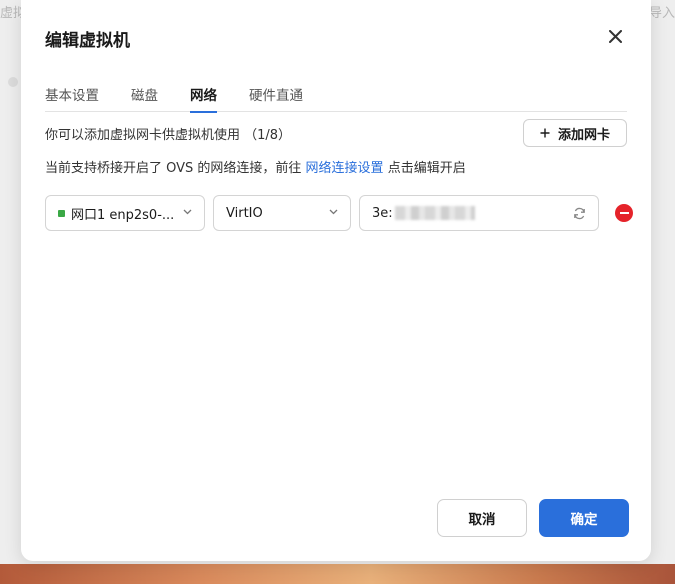 Image resolution: width=675 pixels, height=584 pixels. I want to click on nic-row: 网口1 enp2s0-... VirtIO 3e:, so click(339, 213).